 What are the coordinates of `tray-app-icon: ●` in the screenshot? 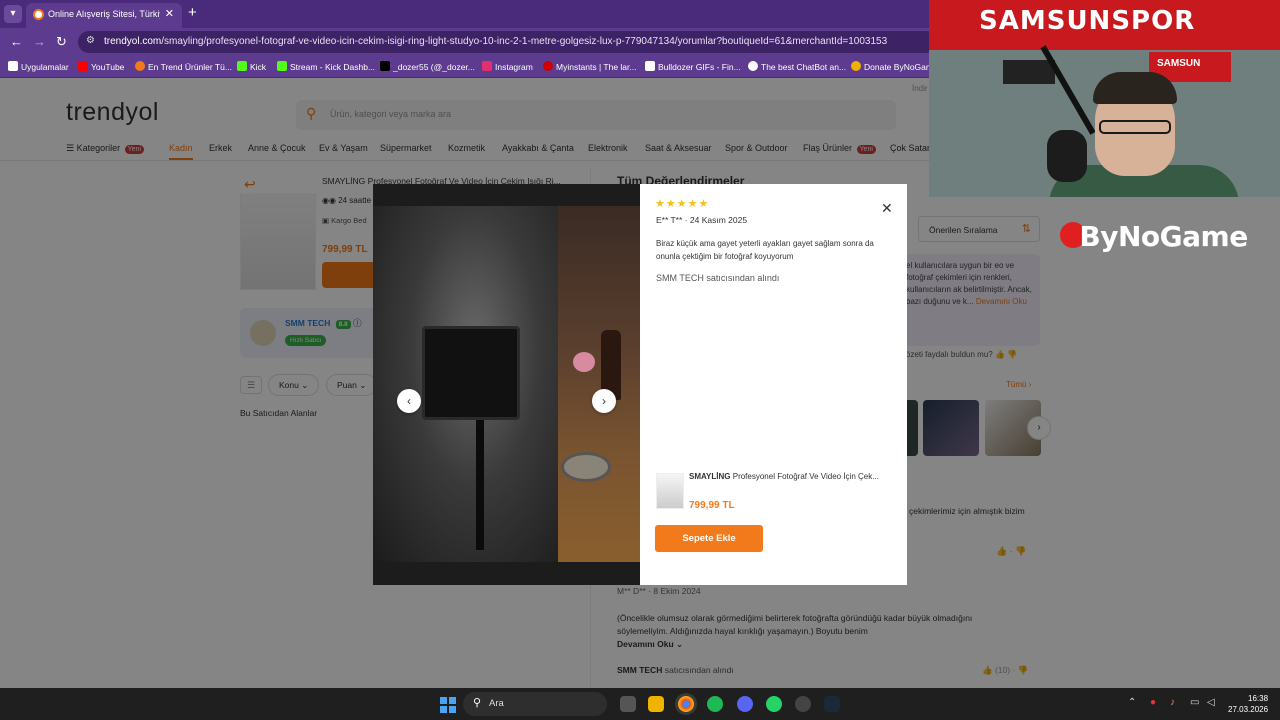 It's located at (1153, 702).